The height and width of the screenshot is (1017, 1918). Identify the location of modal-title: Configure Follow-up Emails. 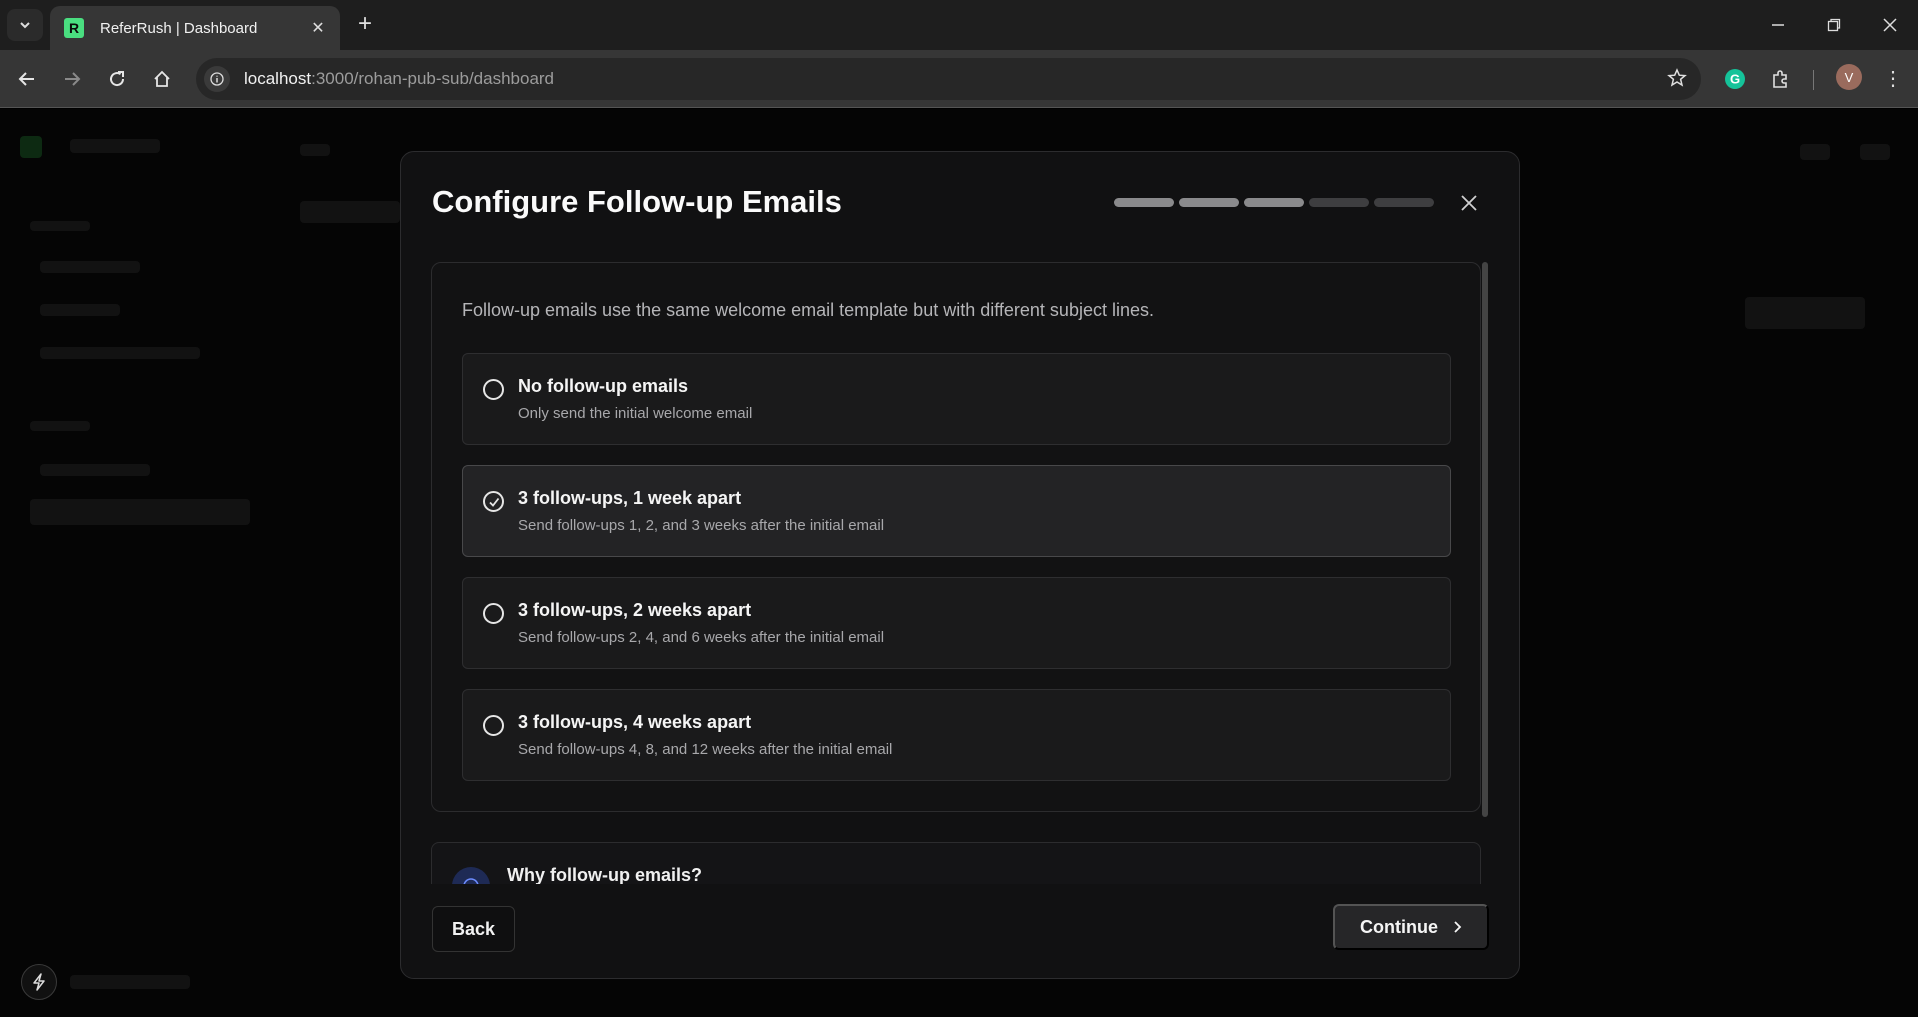
(637, 201).